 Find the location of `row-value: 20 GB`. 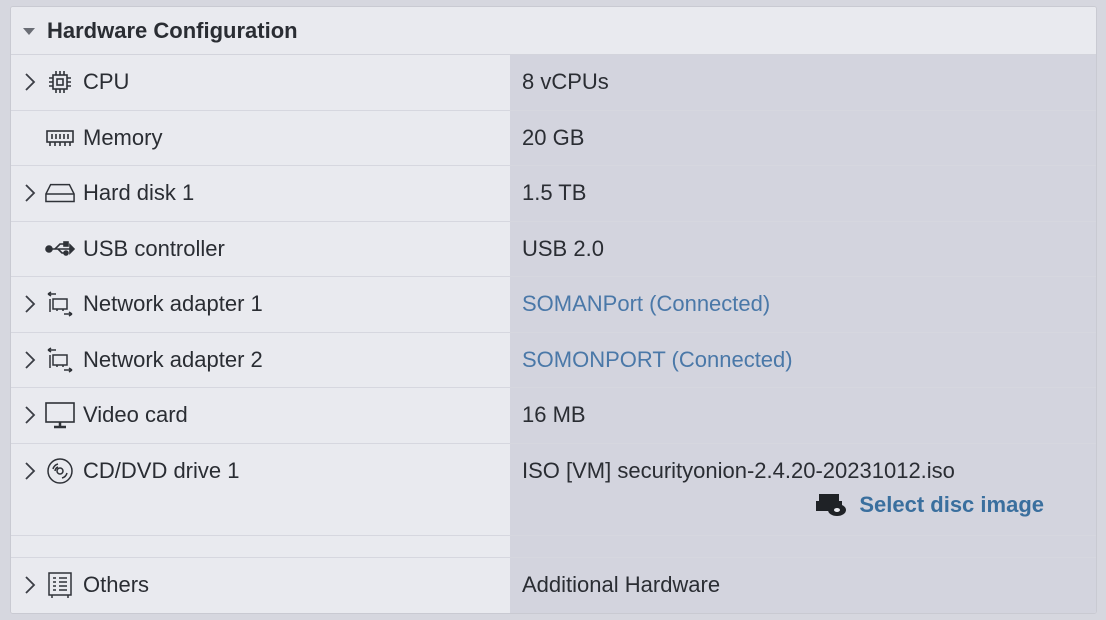

row-value: 20 GB is located at coordinates (553, 137).